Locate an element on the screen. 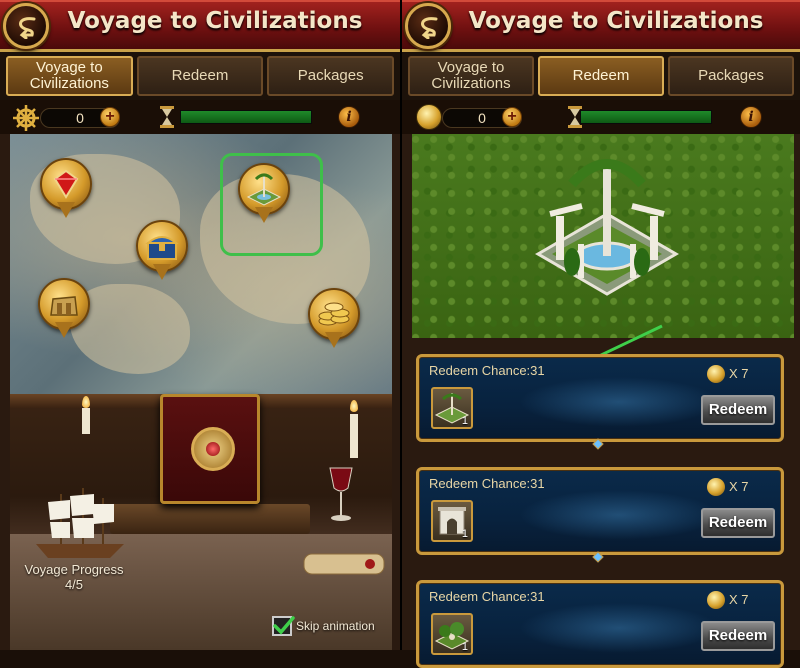 Image resolution: width=800 pixels, height=668 pixels. fountain-garden-icon is located at coordinates (607, 227).